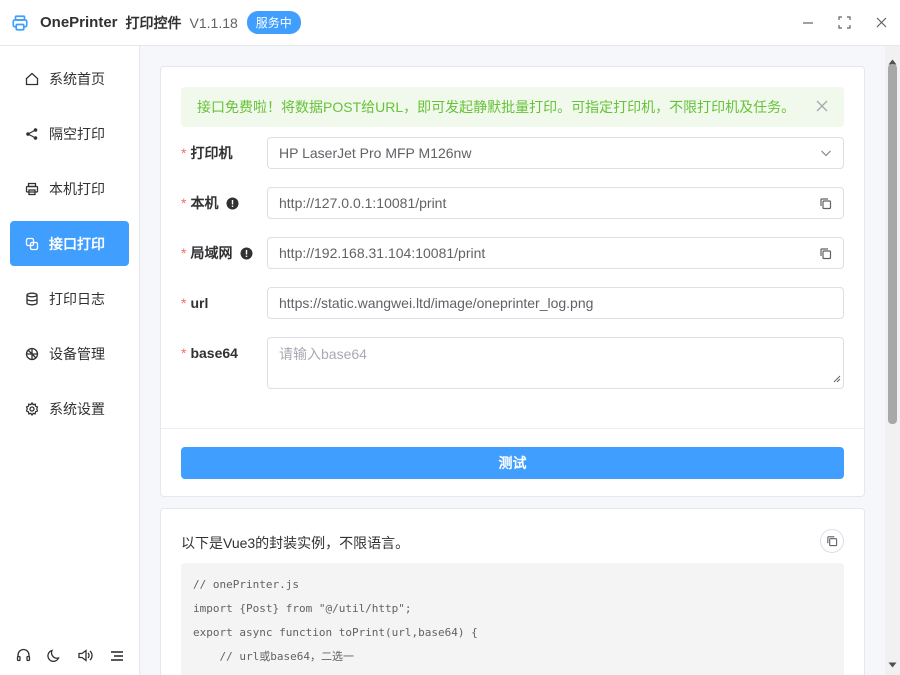 This screenshot has height=675, width=900. I want to click on form-row-local: * 本机 http://127.0.0.1:10081/print, so click(512, 203).